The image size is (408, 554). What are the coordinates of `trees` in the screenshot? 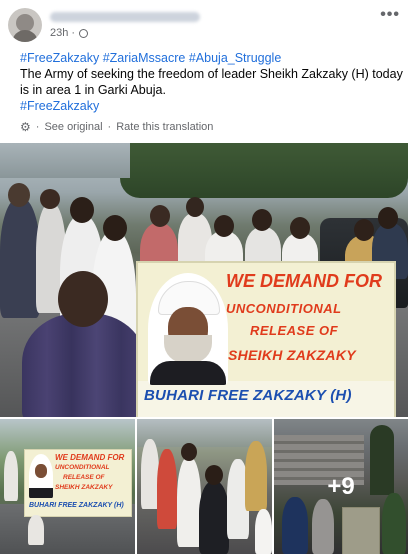 It's located at (264, 170).